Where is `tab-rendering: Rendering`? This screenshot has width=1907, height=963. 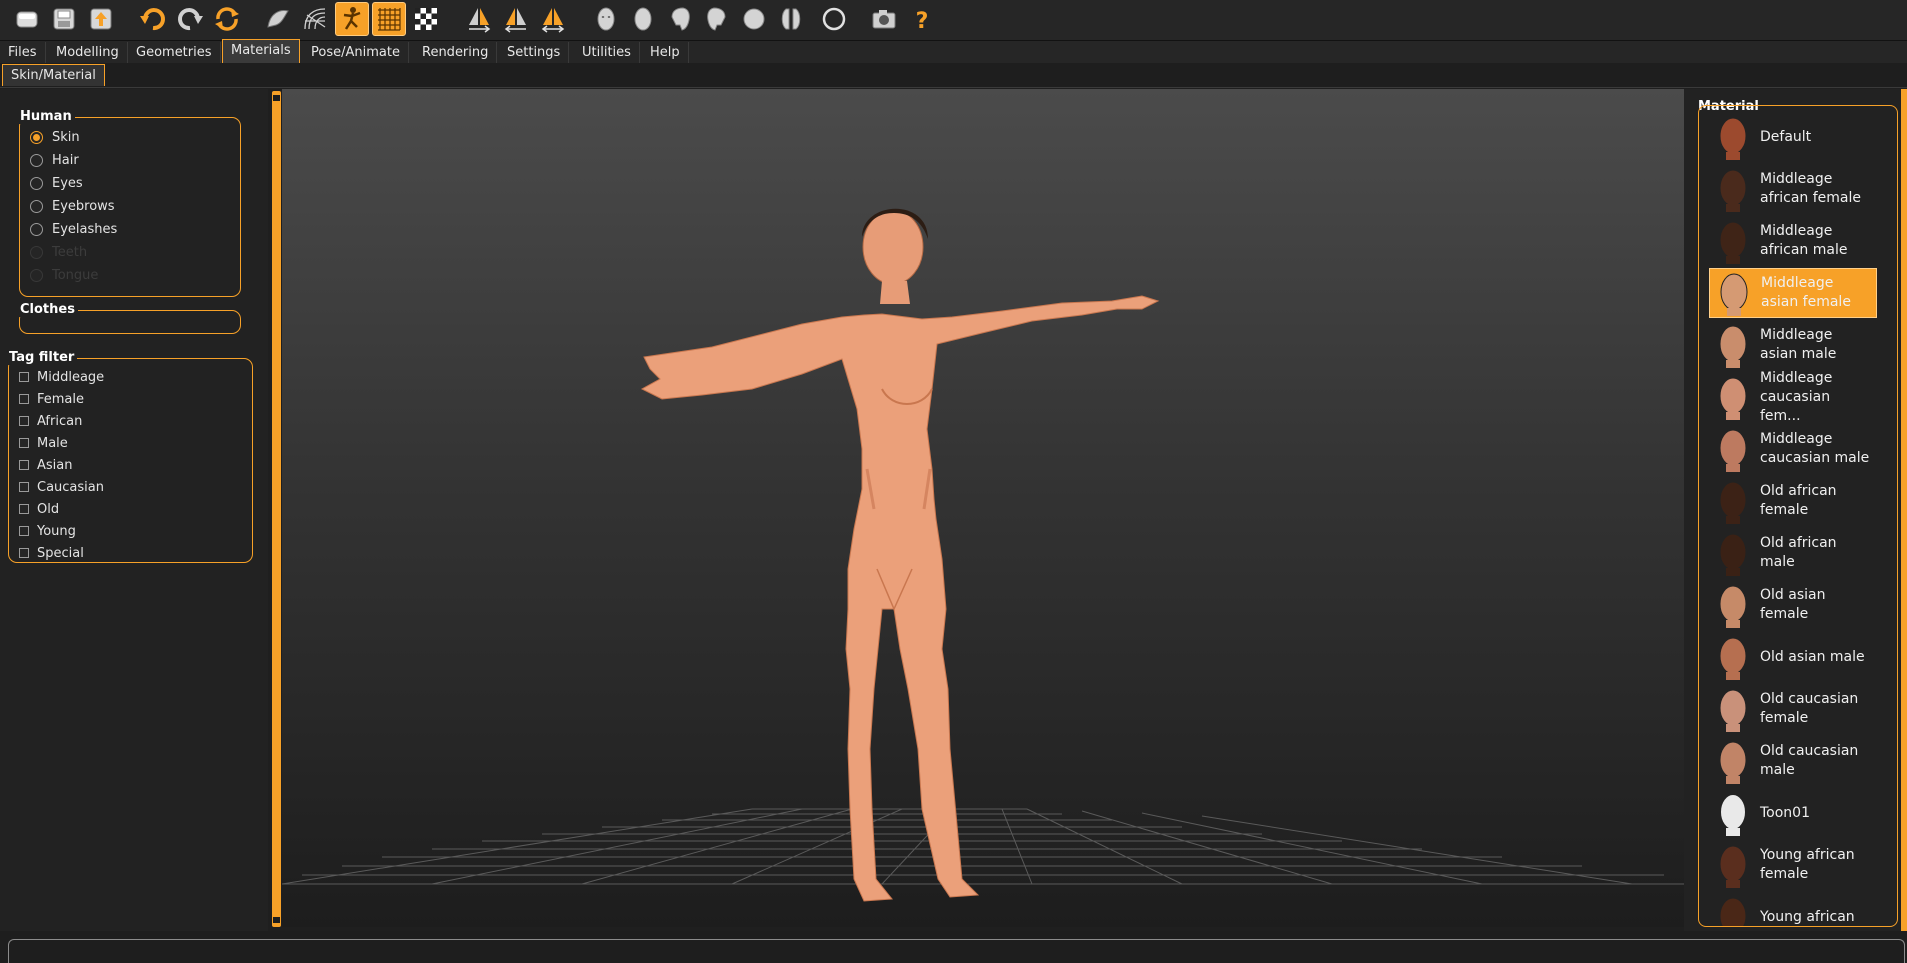
tab-rendering: Rendering is located at coordinates (456, 52).